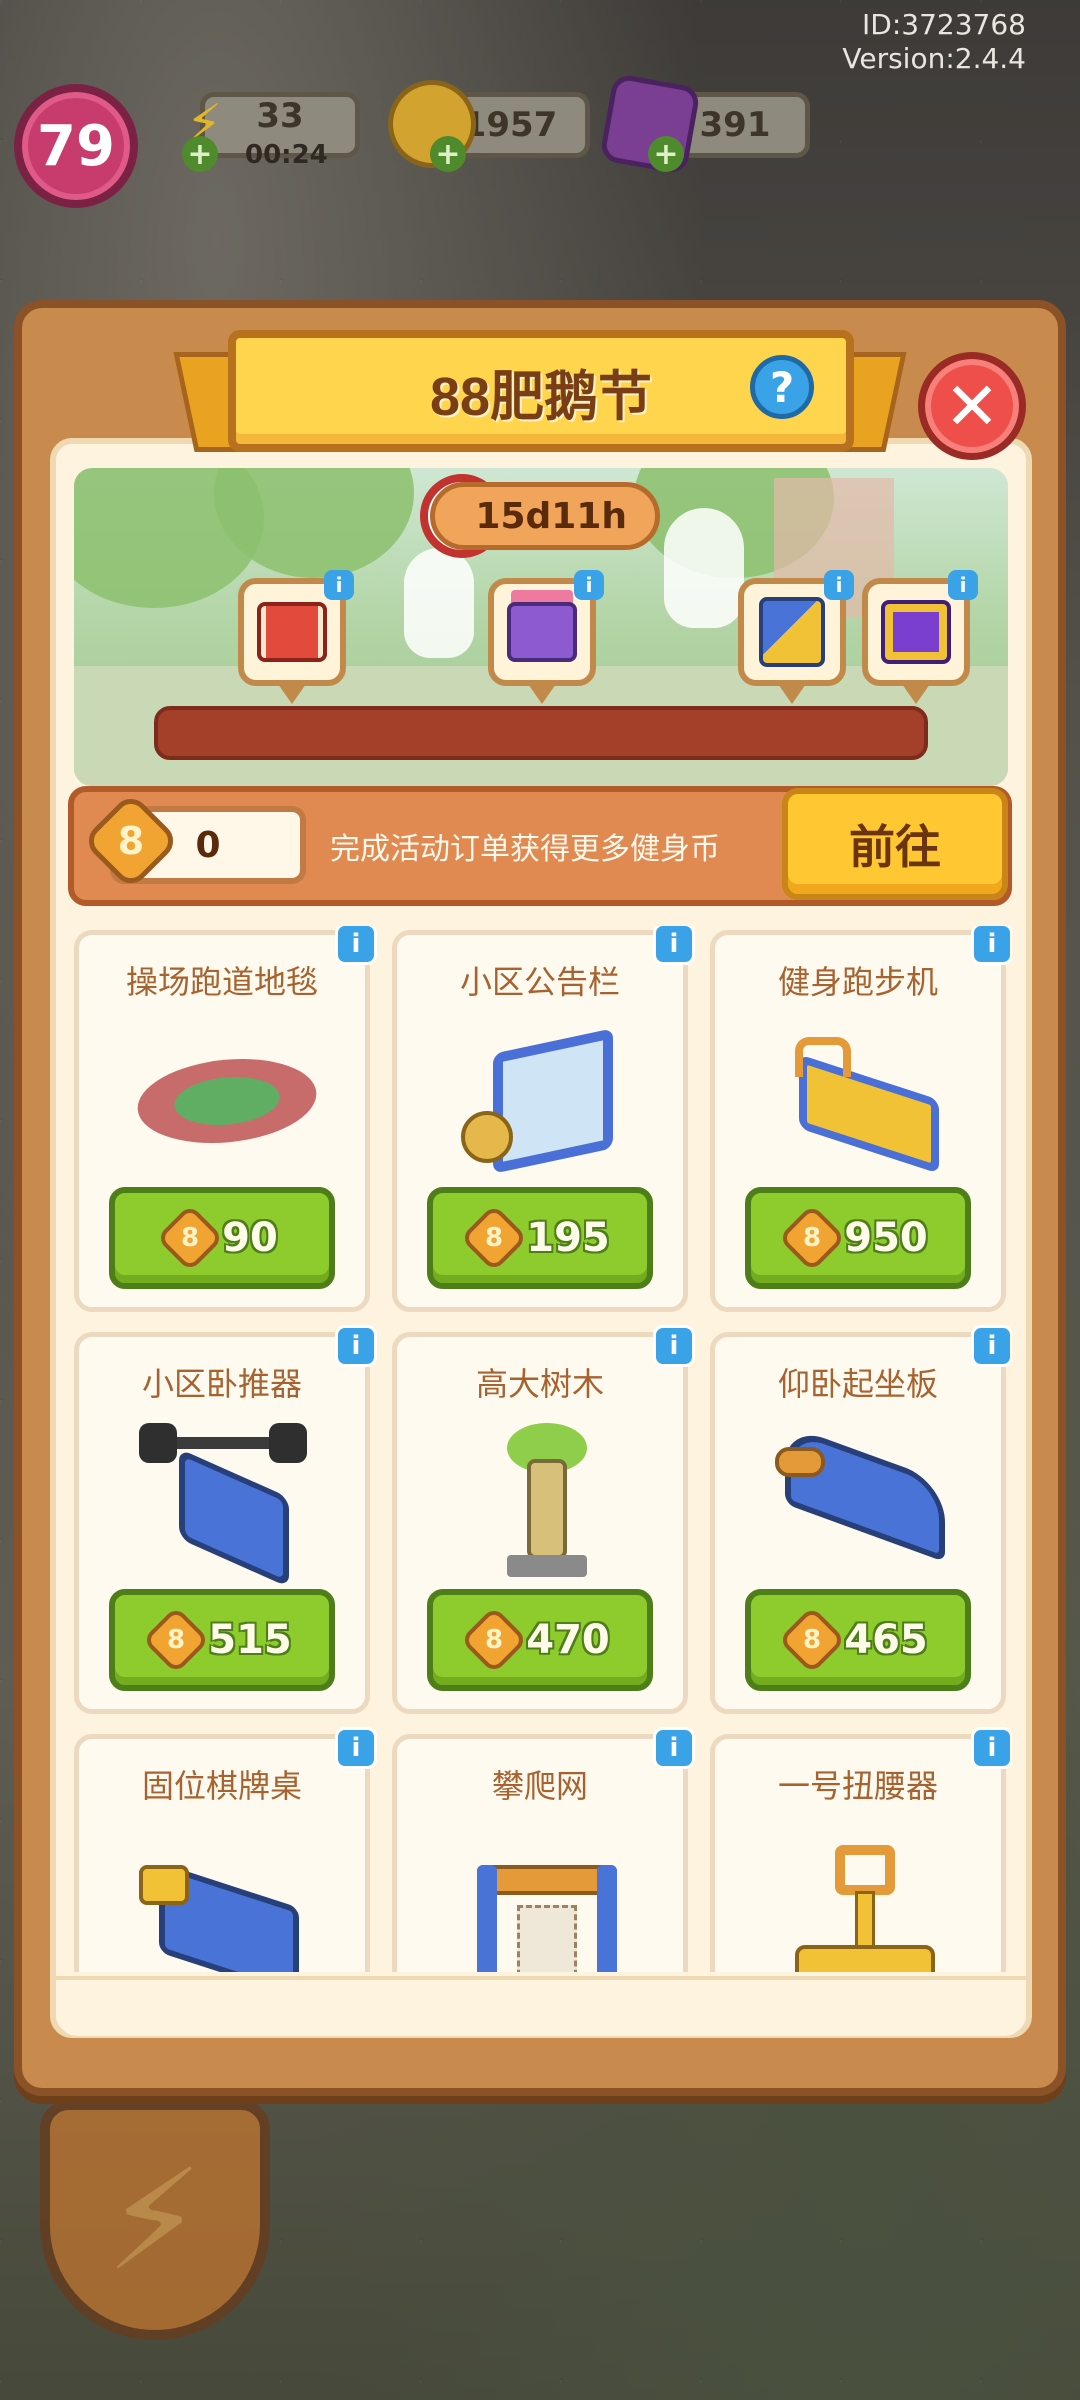  Describe the element at coordinates (857, 1384) in the screenshot. I see `item-name: 仰卧起坐板` at that location.